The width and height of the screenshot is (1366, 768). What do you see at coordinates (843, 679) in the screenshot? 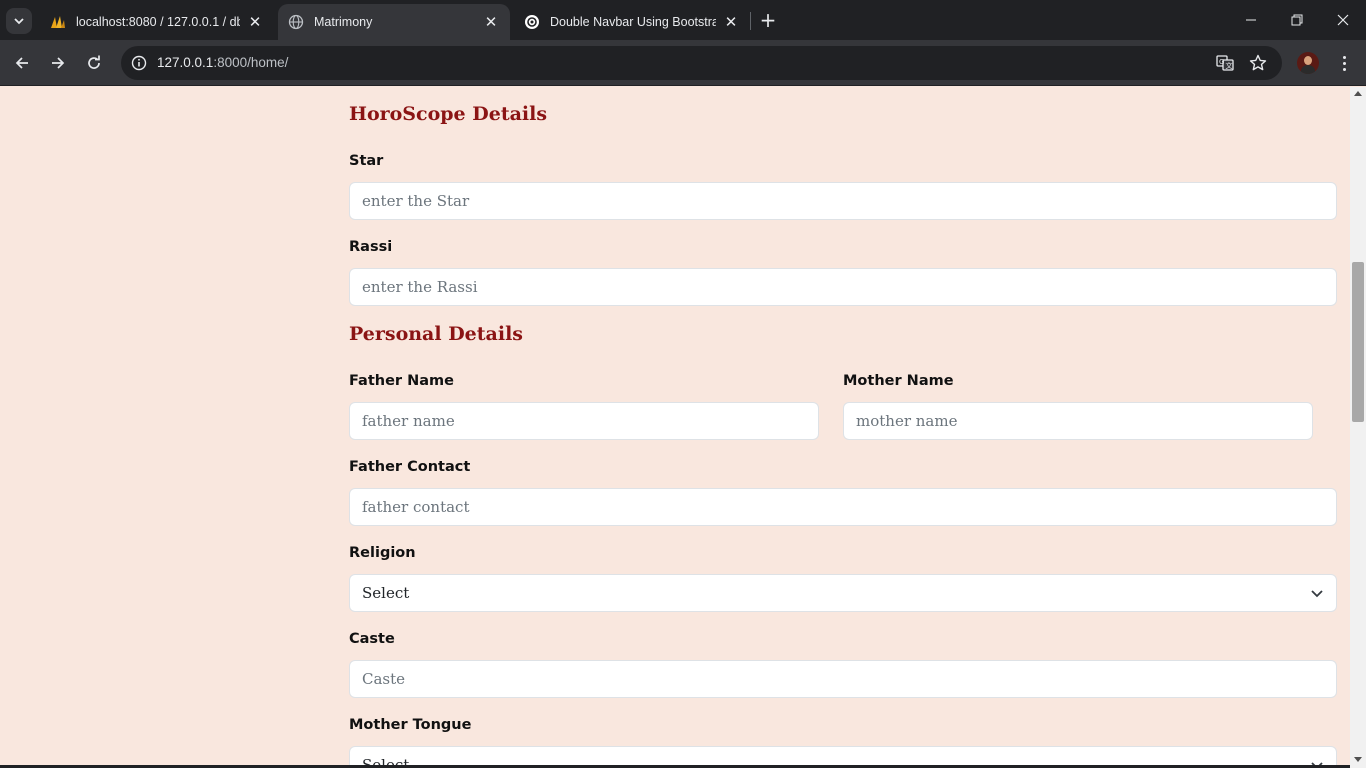
I see `caste-input` at bounding box center [843, 679].